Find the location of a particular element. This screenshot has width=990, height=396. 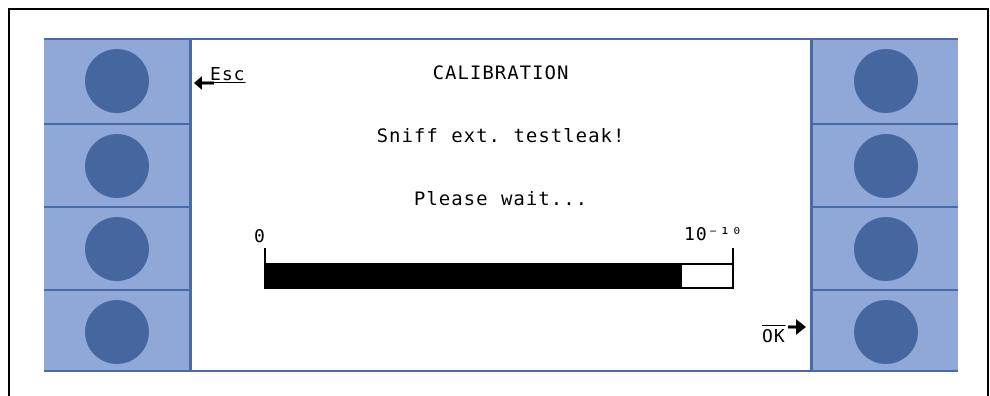

right-softkey-4-button is located at coordinates (885, 331).